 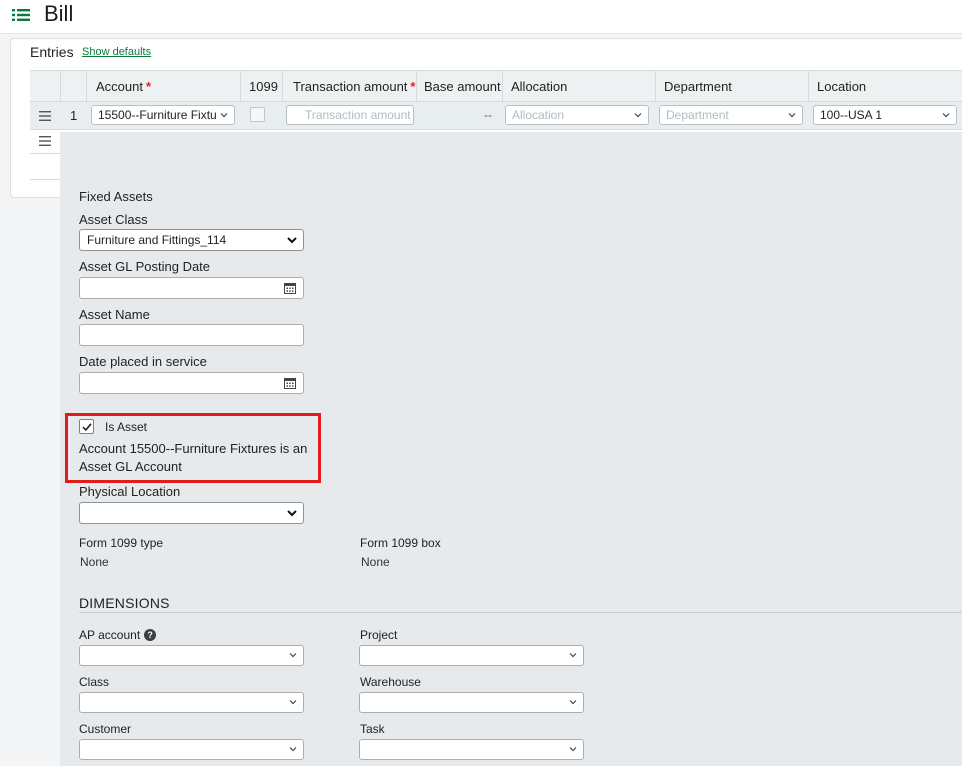 I want to click on fixed-assets-heading: Fixed Assets, so click(x=116, y=196).